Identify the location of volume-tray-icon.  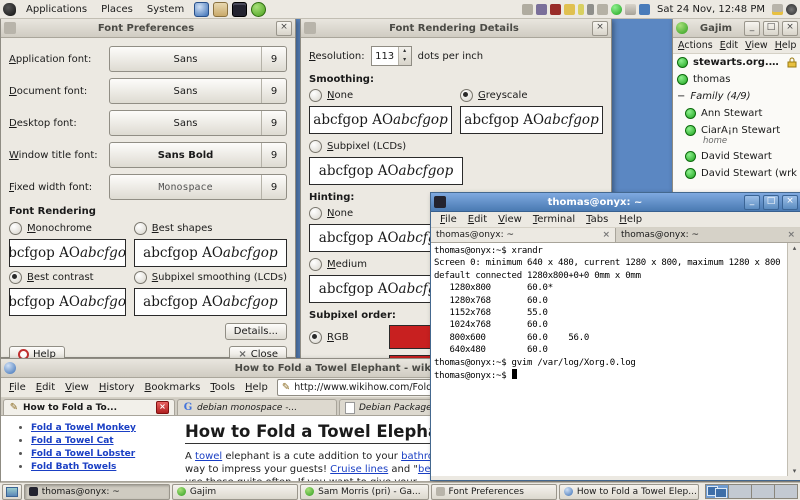
(602, 9).